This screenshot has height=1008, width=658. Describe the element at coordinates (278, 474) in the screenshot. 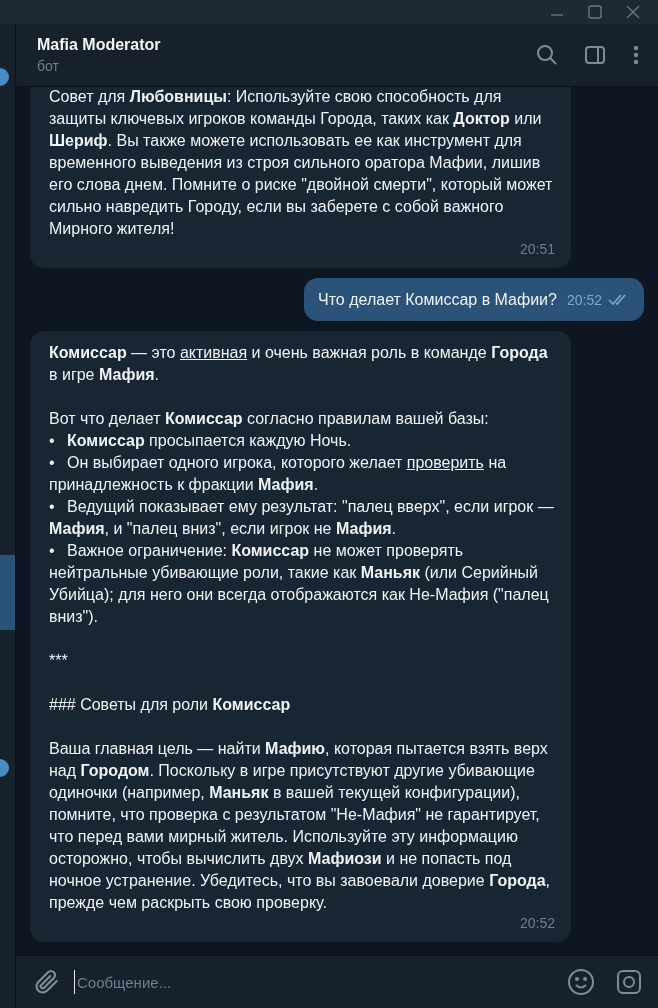

I see `bullet-item: • Он выбирает одного игрока, которого желает проверить на принадлежность к фракции Мафия.` at that location.